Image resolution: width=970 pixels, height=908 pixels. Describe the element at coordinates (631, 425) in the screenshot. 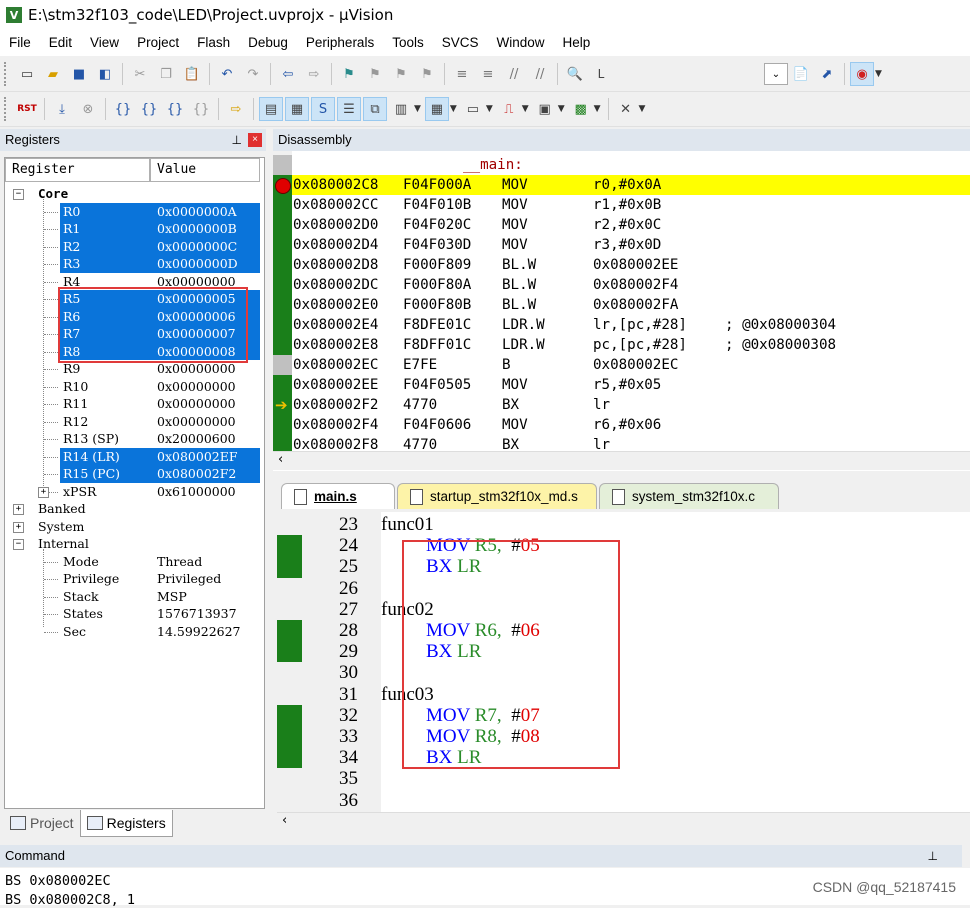

I see `disassembly-line: 0x080002F4 F04F0606 MOV r6,#0x06` at that location.